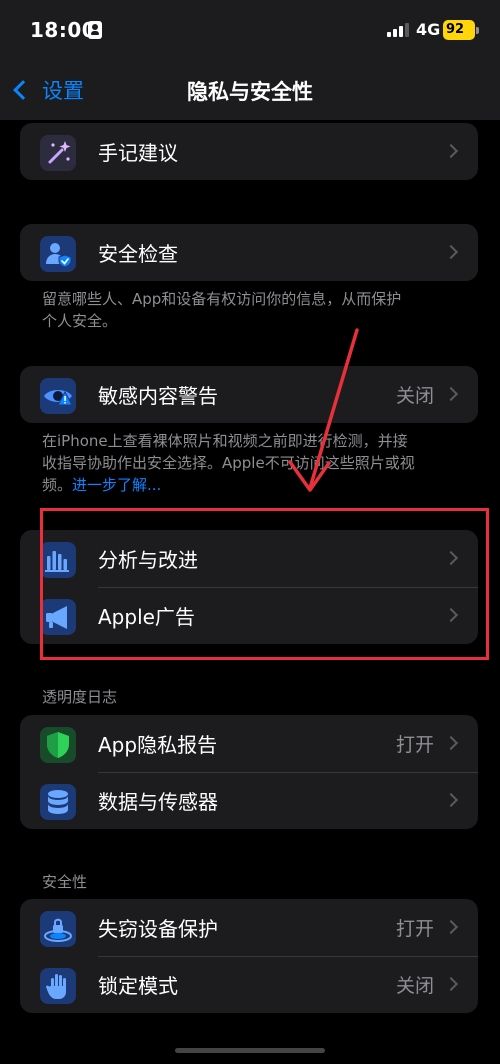  I want to click on cellular-signal-icon, so click(398, 29).